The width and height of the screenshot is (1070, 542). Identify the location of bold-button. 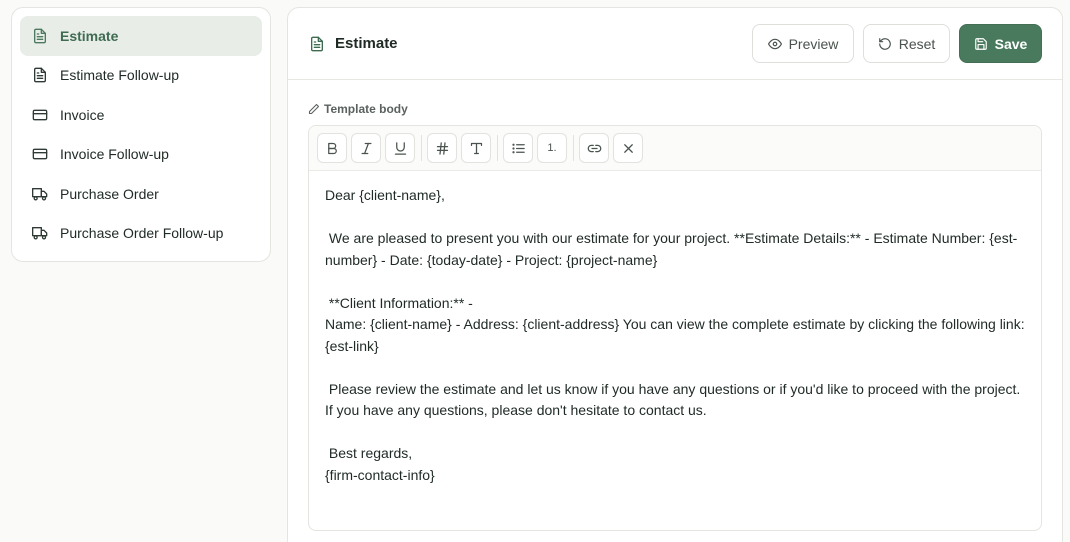
(332, 148).